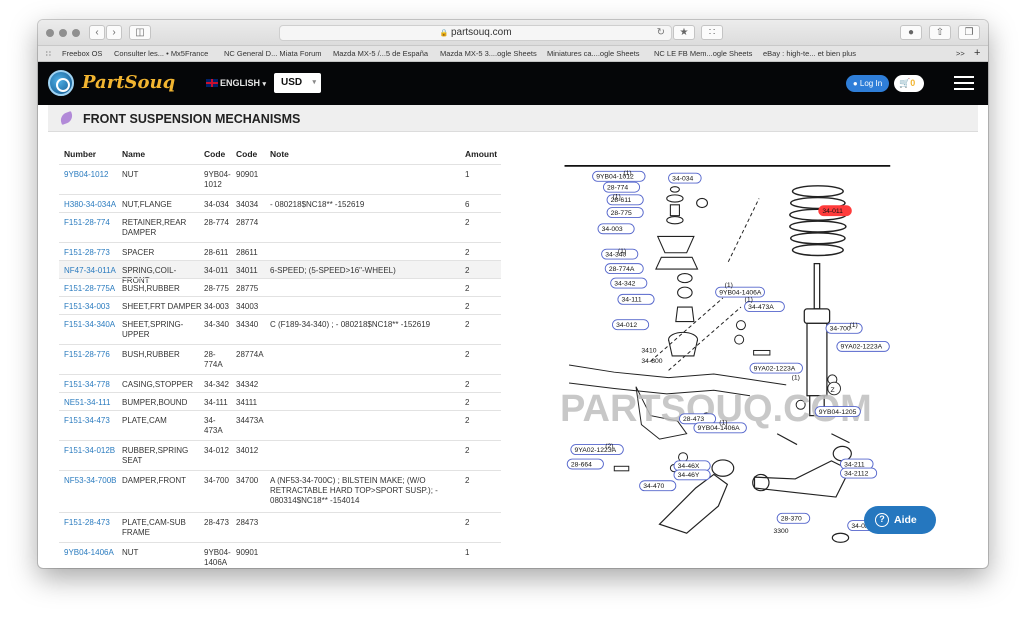  Describe the element at coordinates (154, 227) in the screenshot. I see `part-name: RETAINER,REAR DAMPER` at that location.